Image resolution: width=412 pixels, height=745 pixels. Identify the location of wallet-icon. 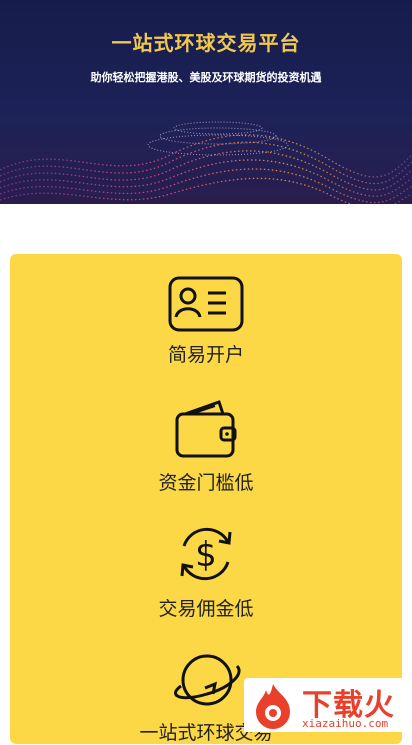
(206, 429).